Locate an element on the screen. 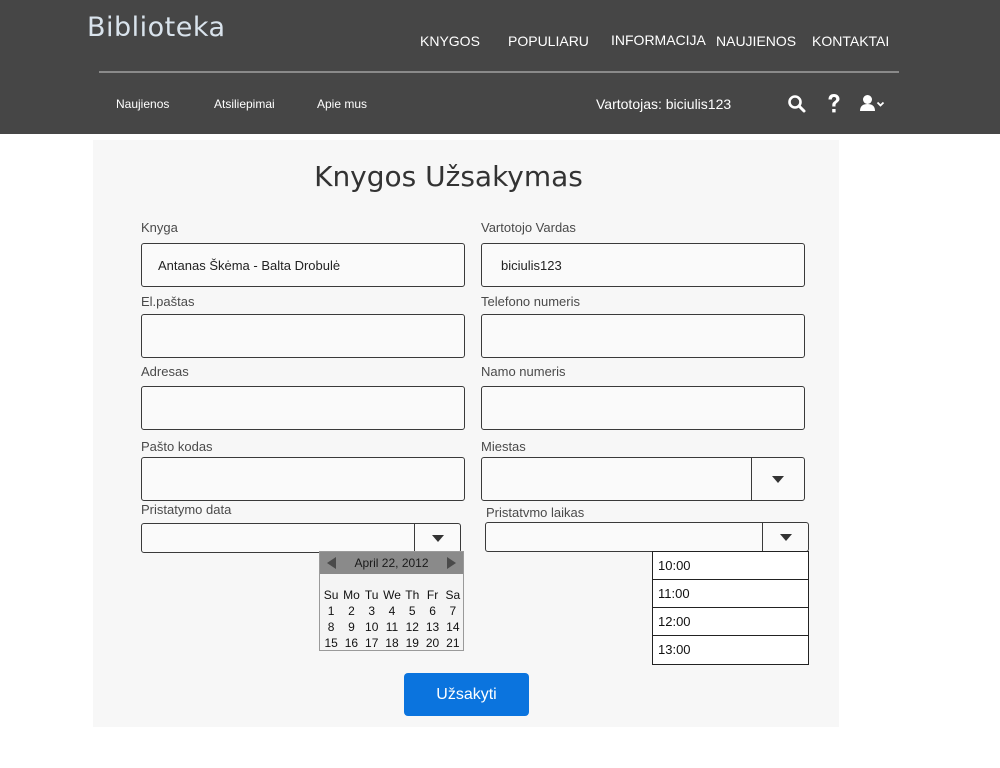  calendar-day: 12 is located at coordinates (412, 627).